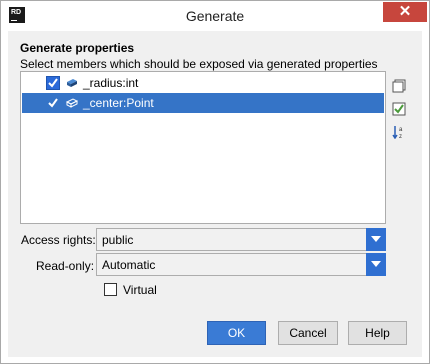 This screenshot has width=430, height=364. I want to click on read-only-dropdown-button, so click(376, 264).